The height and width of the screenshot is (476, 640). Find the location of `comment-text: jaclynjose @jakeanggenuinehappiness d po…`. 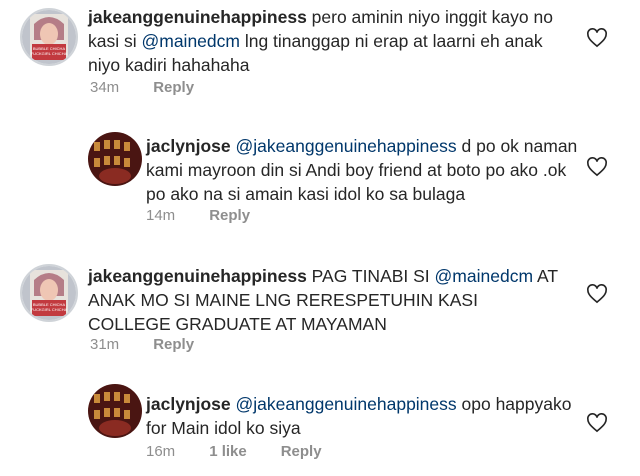

comment-text: jaclynjose @jakeanggenuinehappiness d po… is located at coordinates (362, 170).